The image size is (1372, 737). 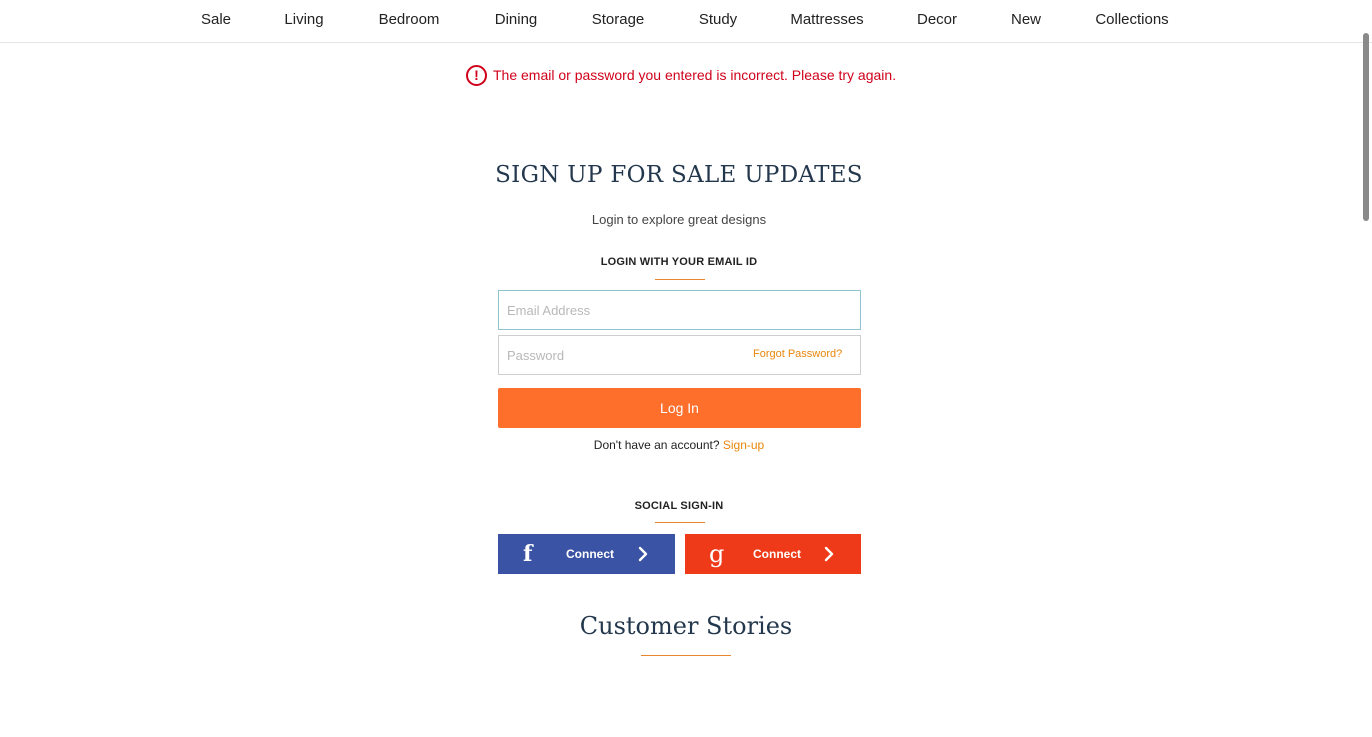 I want to click on google-connect-button: g Connect, so click(x=773, y=554).